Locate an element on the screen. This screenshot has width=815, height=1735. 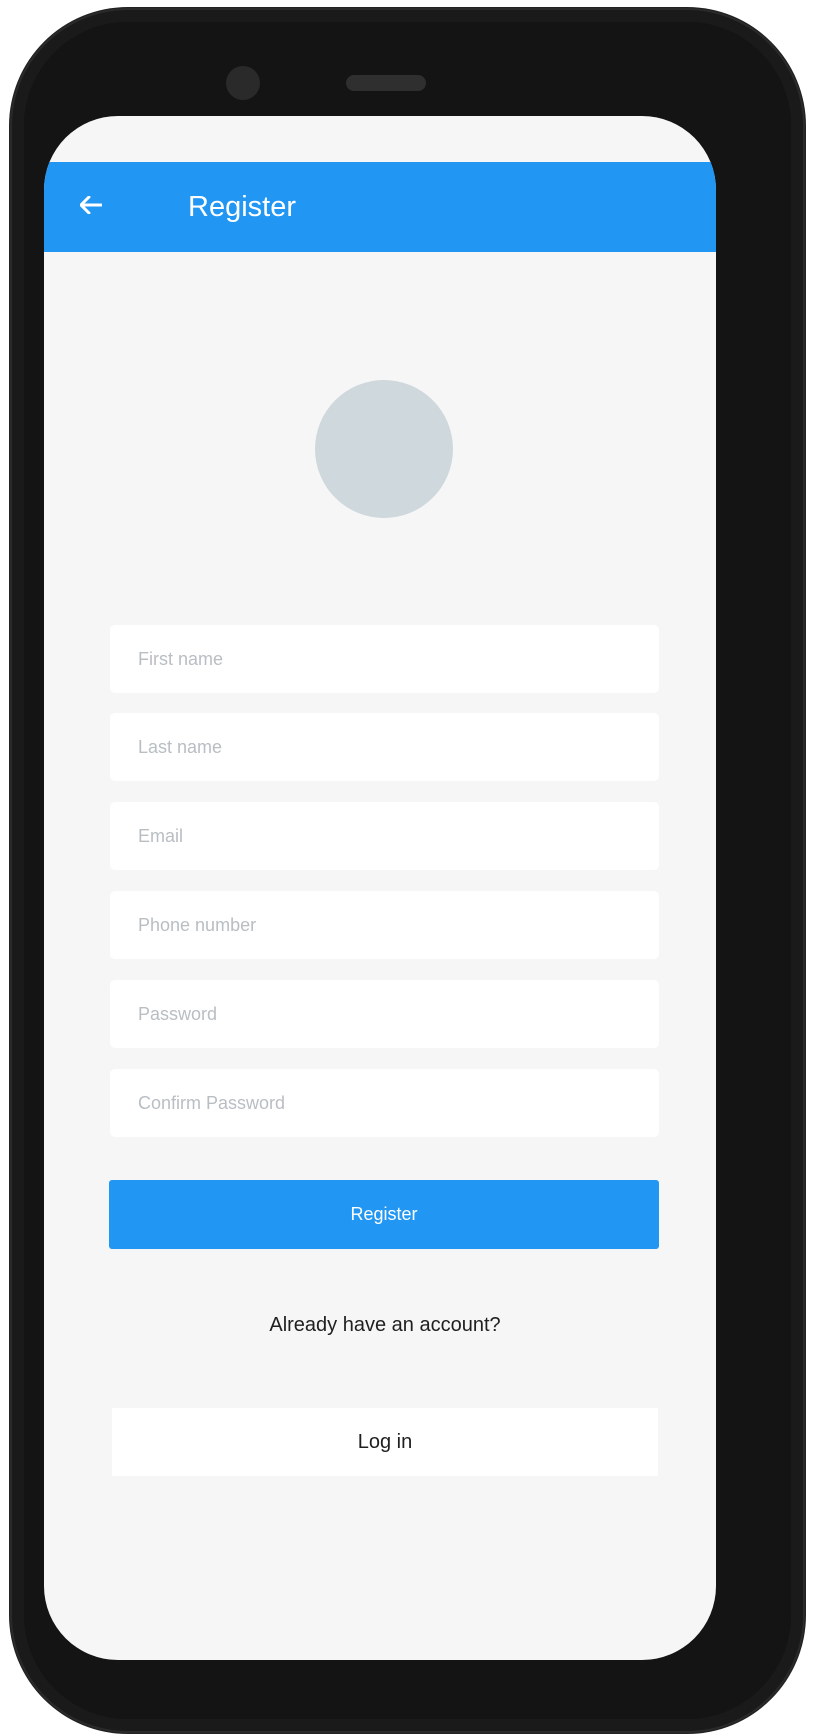
register-button: Register is located at coordinates (384, 1214).